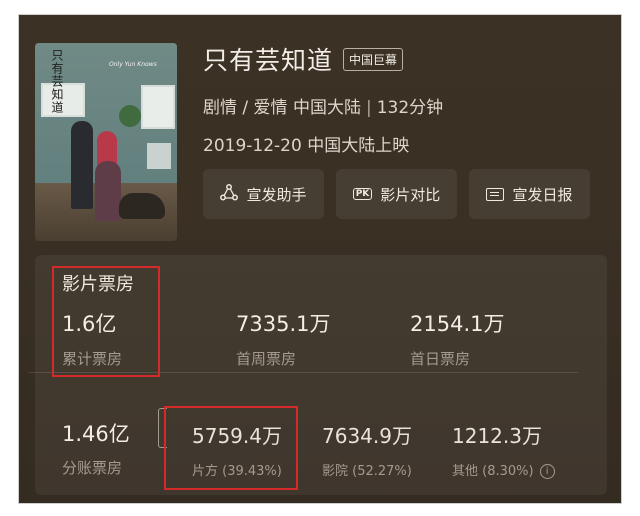  I want to click on cinema-share-value: 7634.9万, so click(367, 436).